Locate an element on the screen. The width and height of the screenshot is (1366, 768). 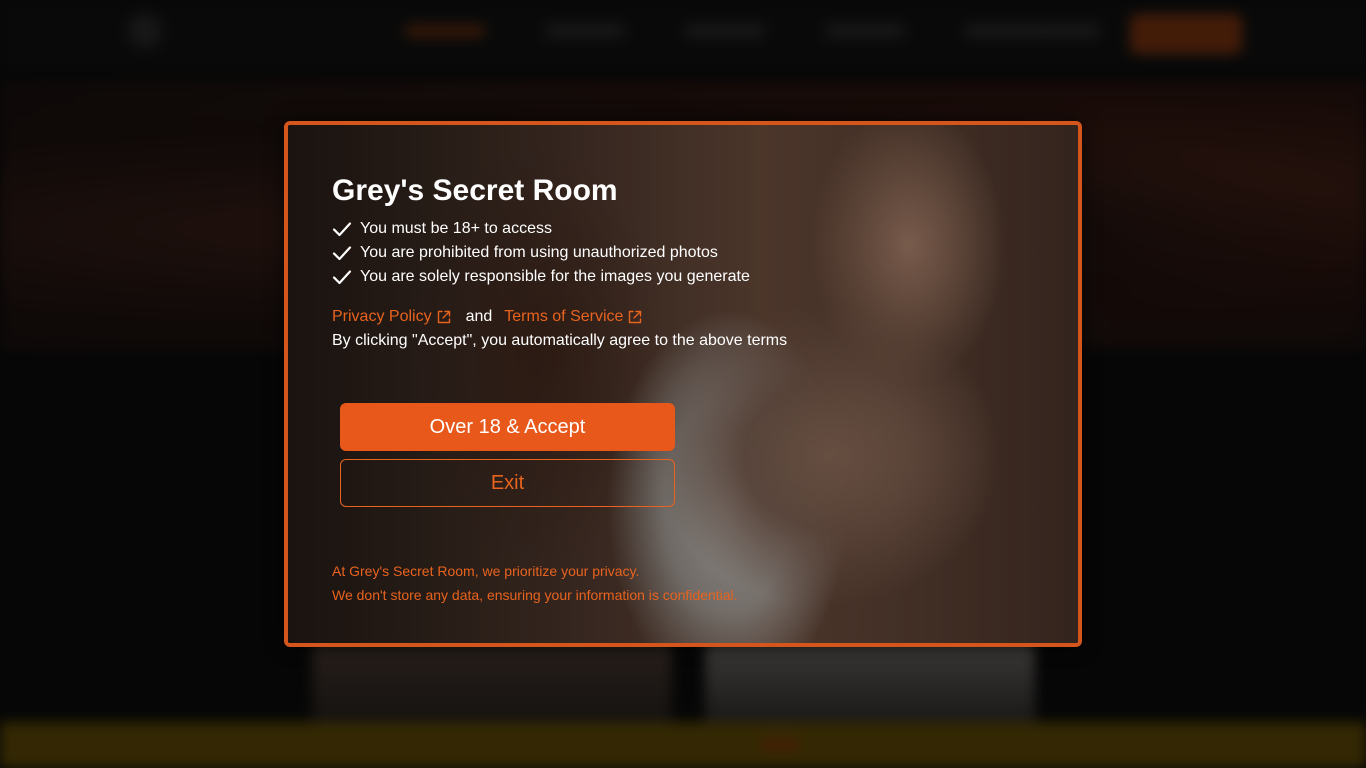
modal-actions: Over 18 & Accept Exit is located at coordinates (507, 455).